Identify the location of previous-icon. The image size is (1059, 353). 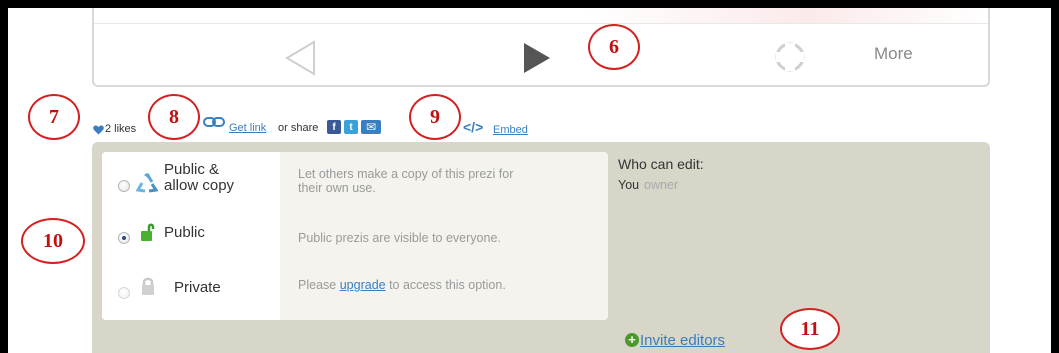
(300, 58).